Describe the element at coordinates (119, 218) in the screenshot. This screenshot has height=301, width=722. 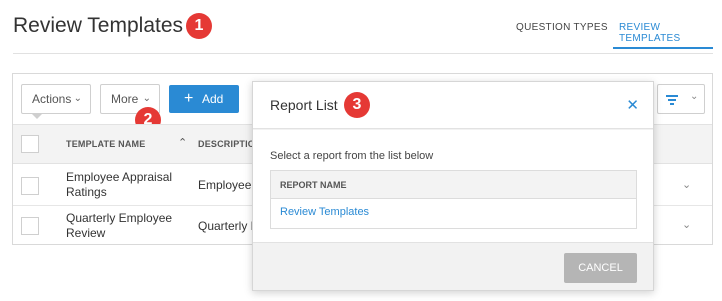
I see `template-name-line: Quarterly Employee` at that location.